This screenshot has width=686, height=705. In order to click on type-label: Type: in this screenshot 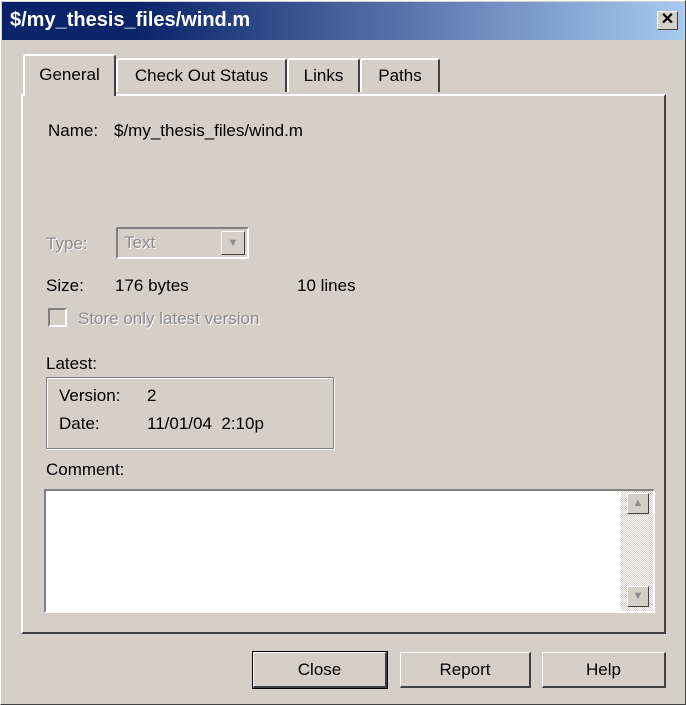, I will do `click(67, 243)`.